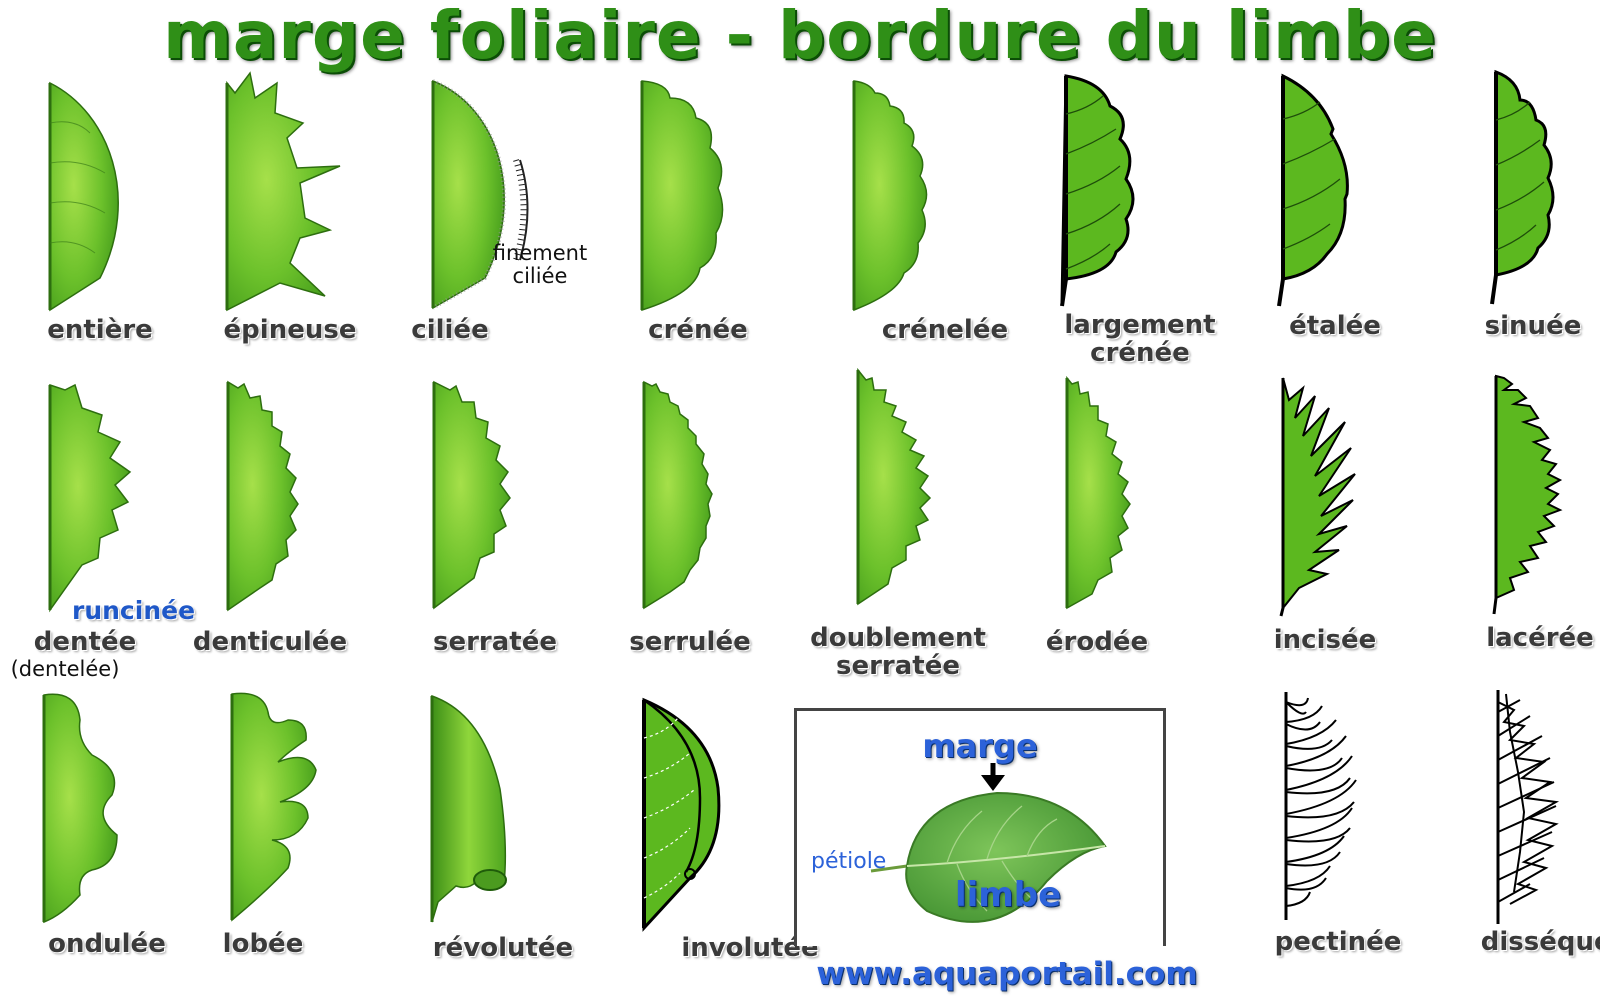  I want to click on leaf-pectinee-shape, so click(1320, 806).